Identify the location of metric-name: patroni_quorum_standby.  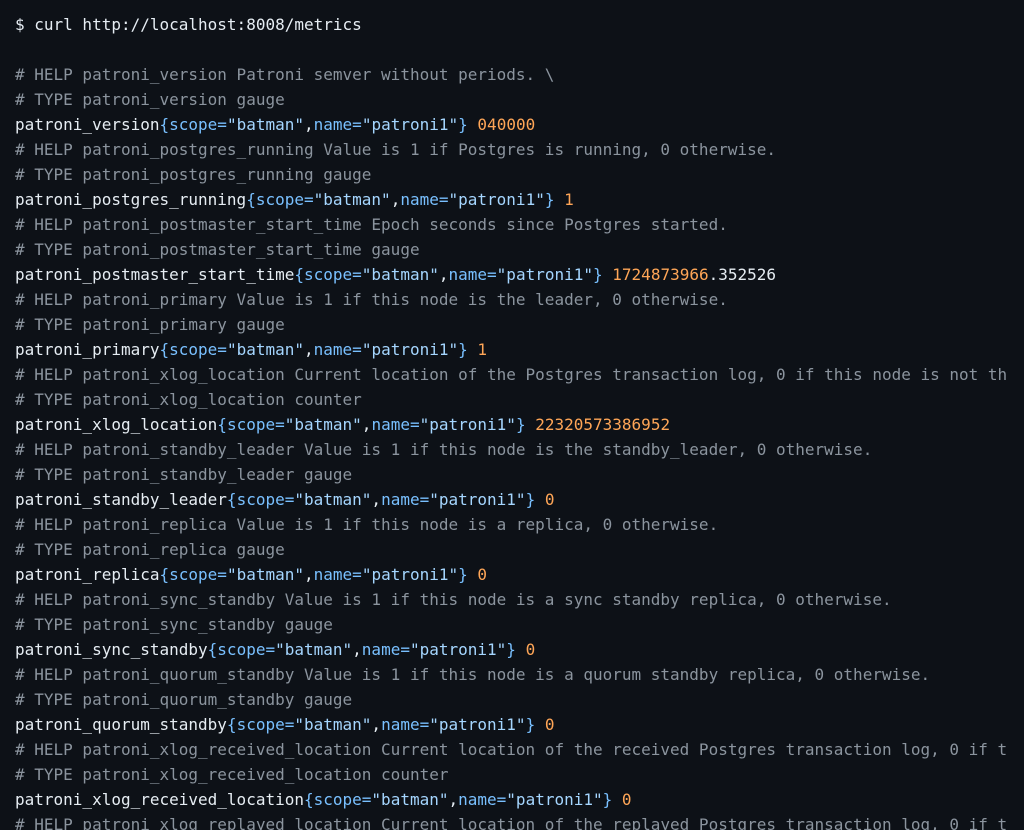
(121, 724).